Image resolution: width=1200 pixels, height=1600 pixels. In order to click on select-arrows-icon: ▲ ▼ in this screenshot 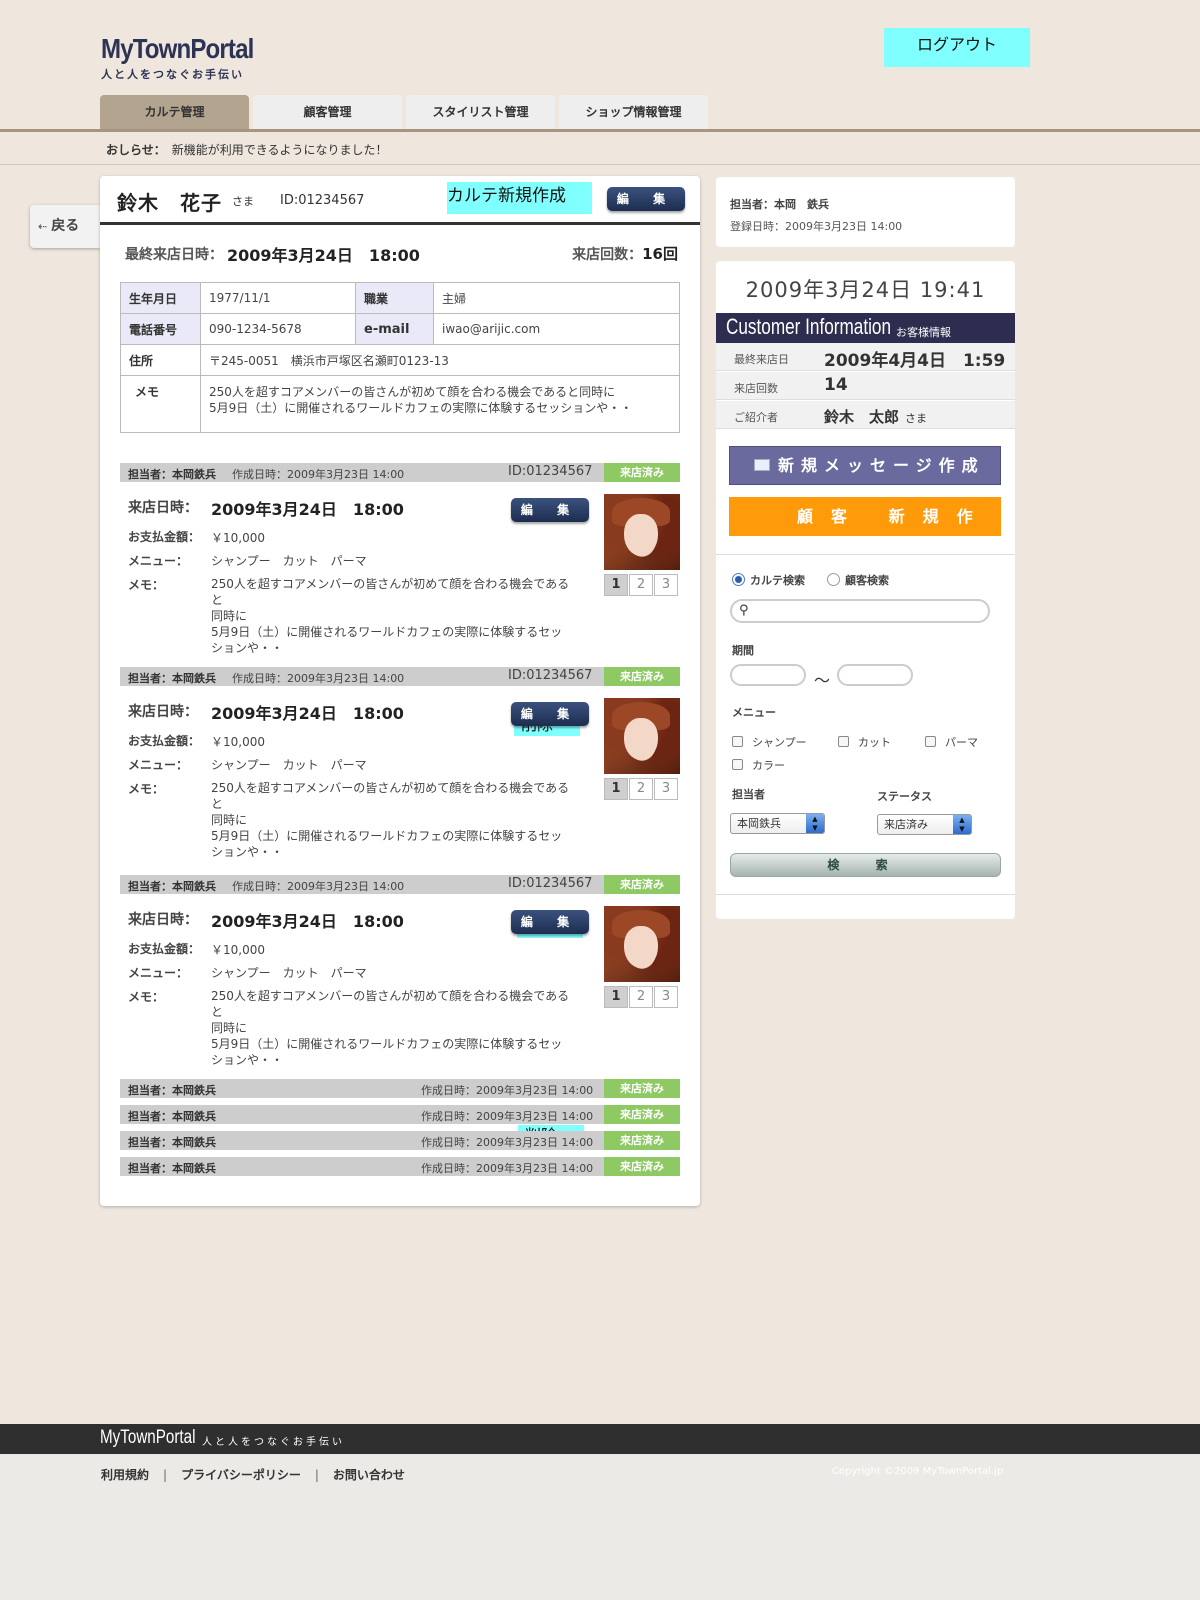, I will do `click(962, 824)`.